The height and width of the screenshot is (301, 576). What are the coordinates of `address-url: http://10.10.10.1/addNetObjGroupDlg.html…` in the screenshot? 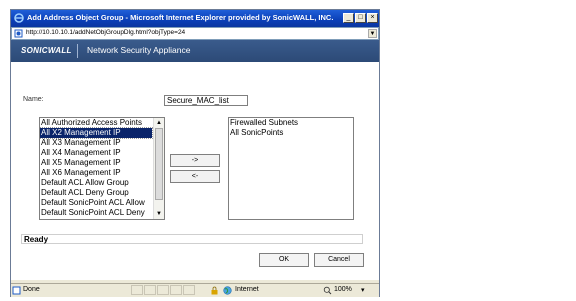 It's located at (106, 32).